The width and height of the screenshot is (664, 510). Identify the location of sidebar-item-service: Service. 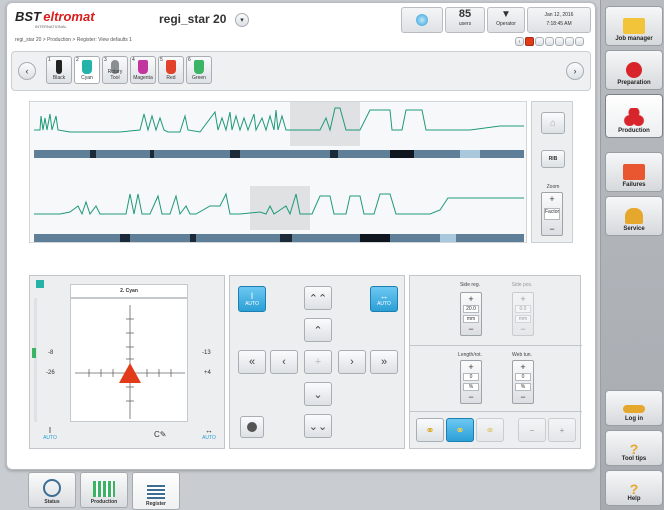
(634, 216).